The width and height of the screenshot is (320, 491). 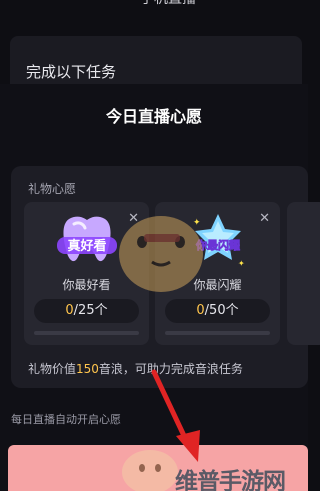 I want to click on gift-target-count: /25个, so click(x=90, y=310).